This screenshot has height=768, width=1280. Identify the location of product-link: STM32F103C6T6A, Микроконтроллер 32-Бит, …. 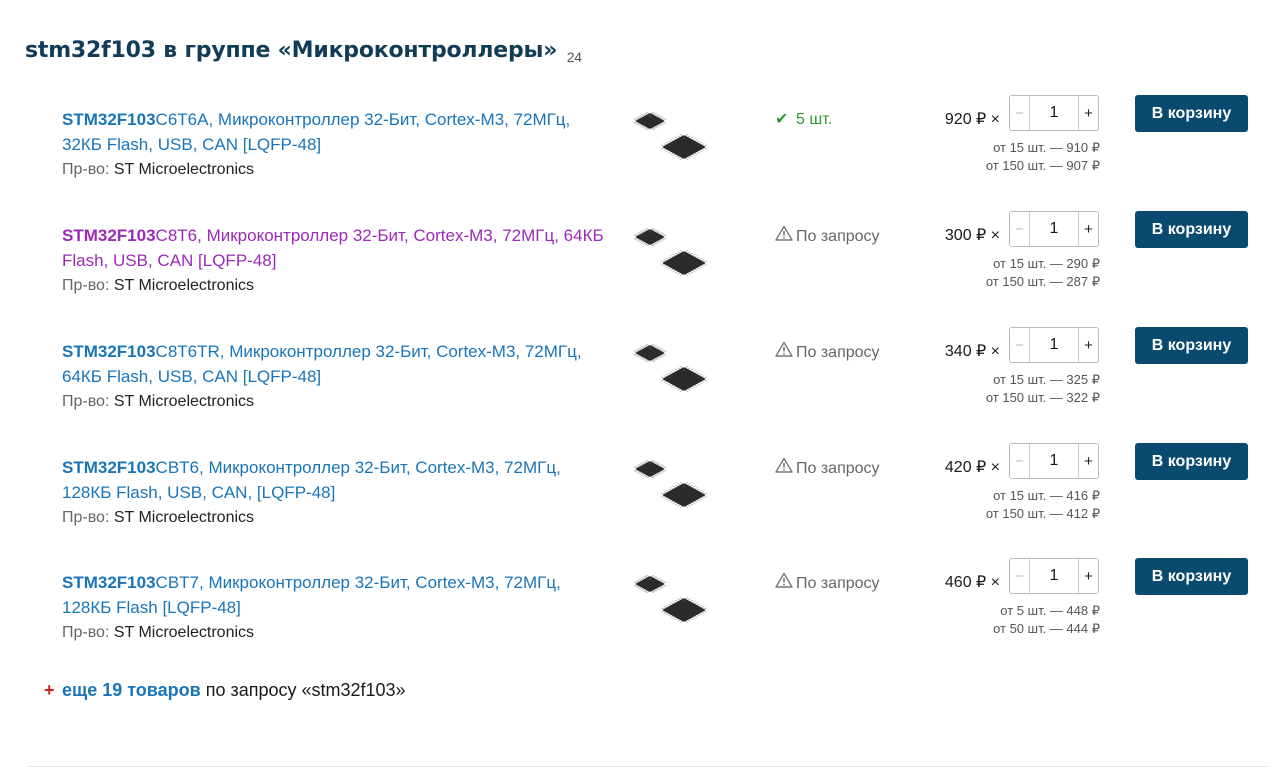
(337, 132).